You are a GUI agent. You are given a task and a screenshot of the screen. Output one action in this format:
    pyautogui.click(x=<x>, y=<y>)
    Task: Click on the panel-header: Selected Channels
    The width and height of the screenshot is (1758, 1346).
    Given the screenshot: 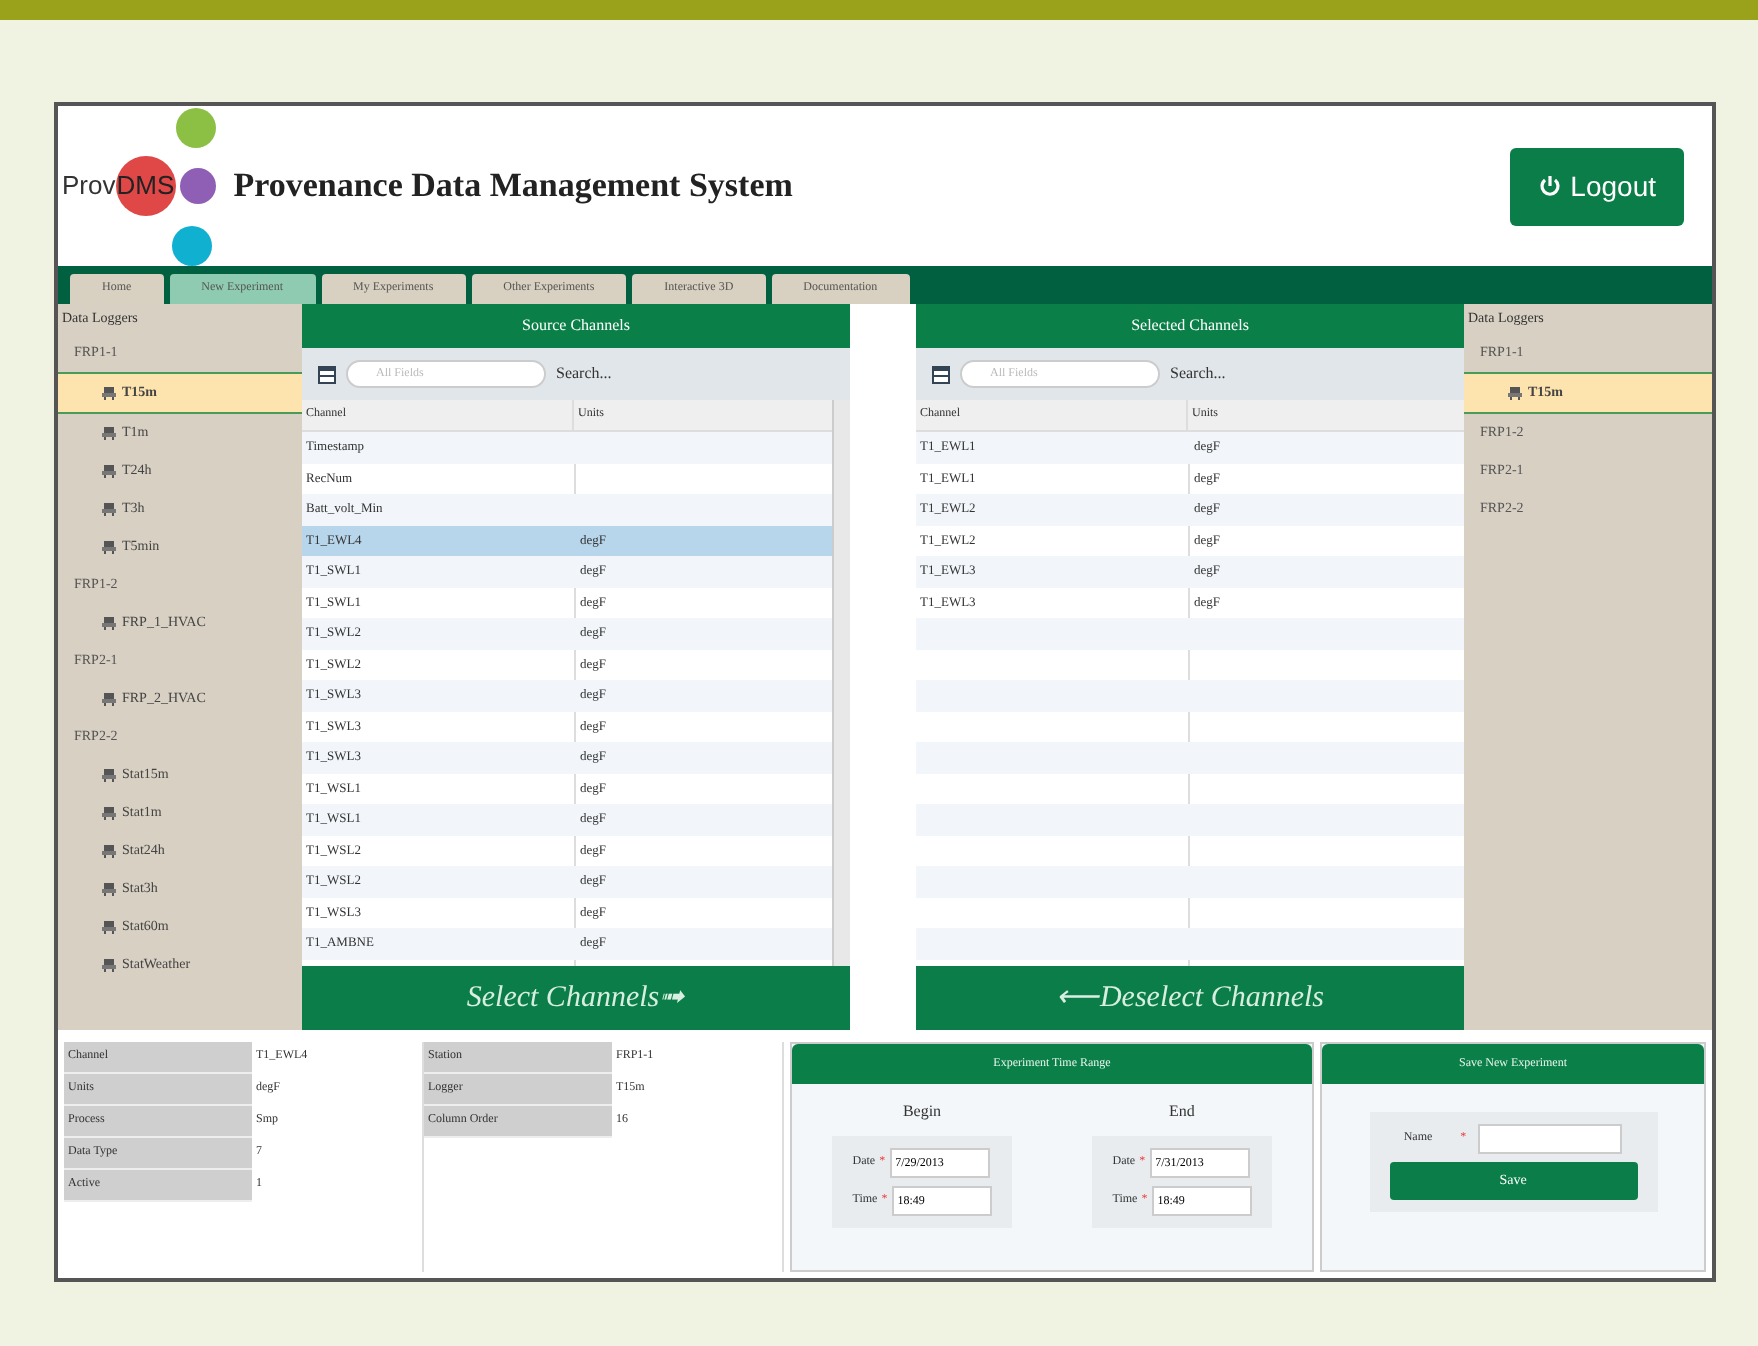 What is the action you would take?
    pyautogui.click(x=1190, y=326)
    